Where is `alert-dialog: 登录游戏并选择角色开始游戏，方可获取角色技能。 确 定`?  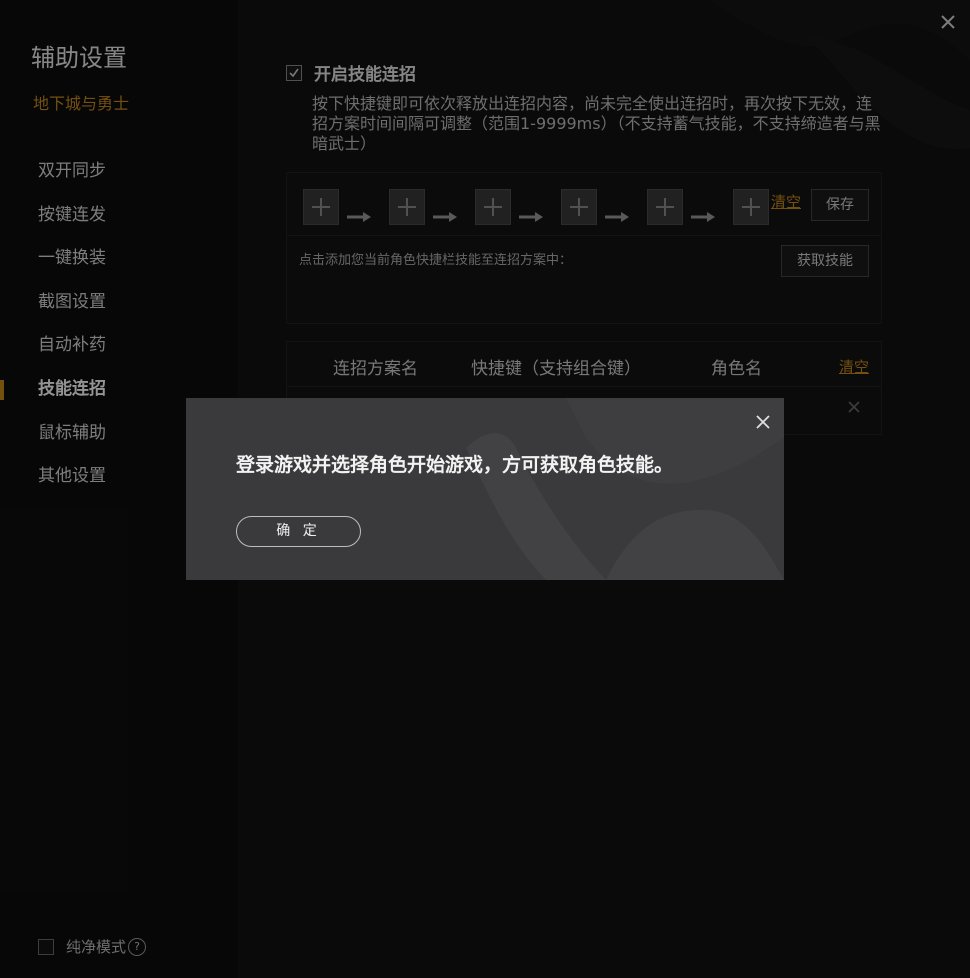 alert-dialog: 登录游戏并选择角色开始游戏，方可获取角色技能。 确 定 is located at coordinates (485, 489).